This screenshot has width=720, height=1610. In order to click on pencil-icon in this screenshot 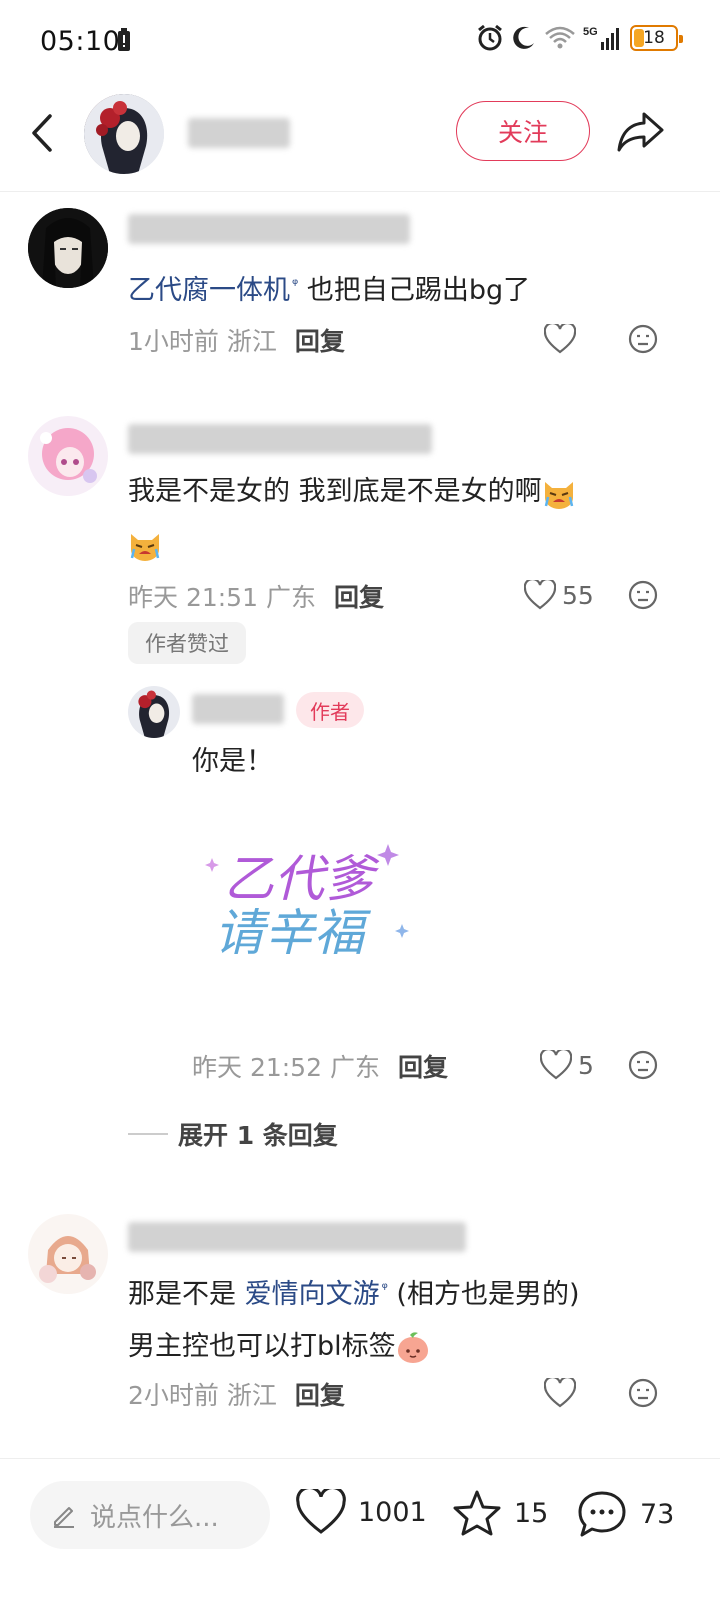, I will do `click(64, 1517)`.